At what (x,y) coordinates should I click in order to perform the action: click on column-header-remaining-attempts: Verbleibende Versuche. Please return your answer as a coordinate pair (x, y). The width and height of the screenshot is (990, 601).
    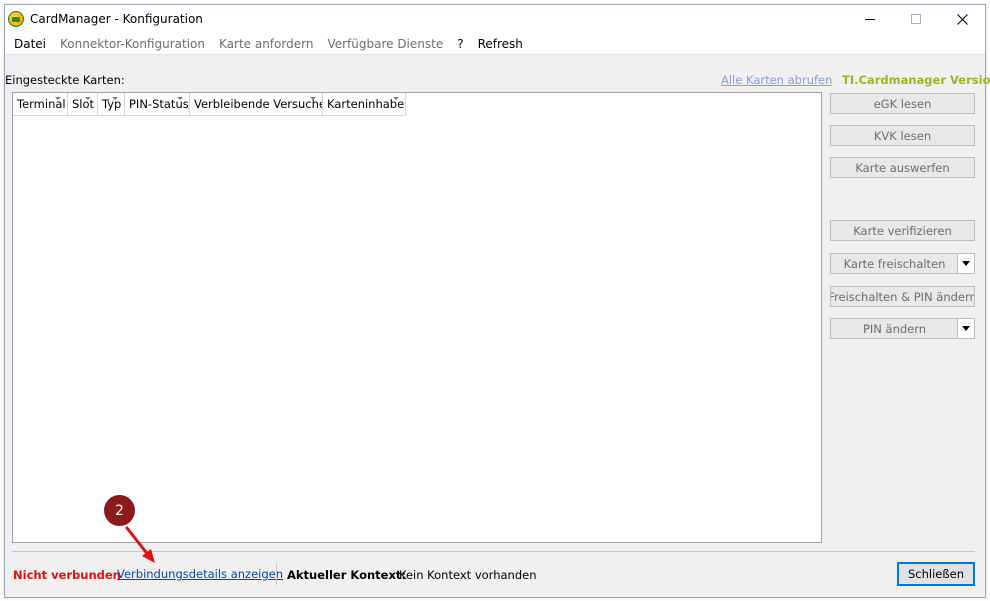
    Looking at the image, I should click on (256, 104).